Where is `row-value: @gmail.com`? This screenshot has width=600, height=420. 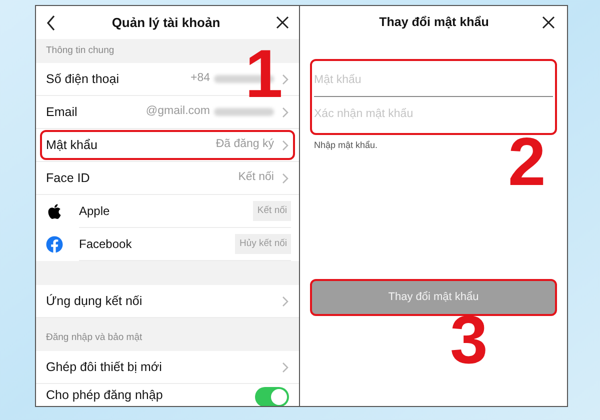
row-value: @gmail.com is located at coordinates (178, 112).